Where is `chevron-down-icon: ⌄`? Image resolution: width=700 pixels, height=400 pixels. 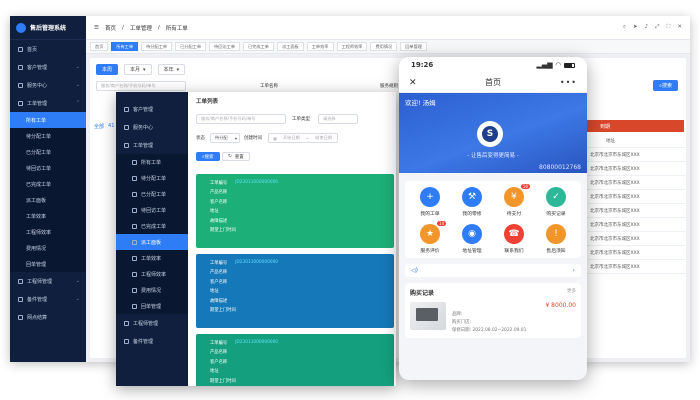 chevron-down-icon: ⌄ is located at coordinates (77, 67).